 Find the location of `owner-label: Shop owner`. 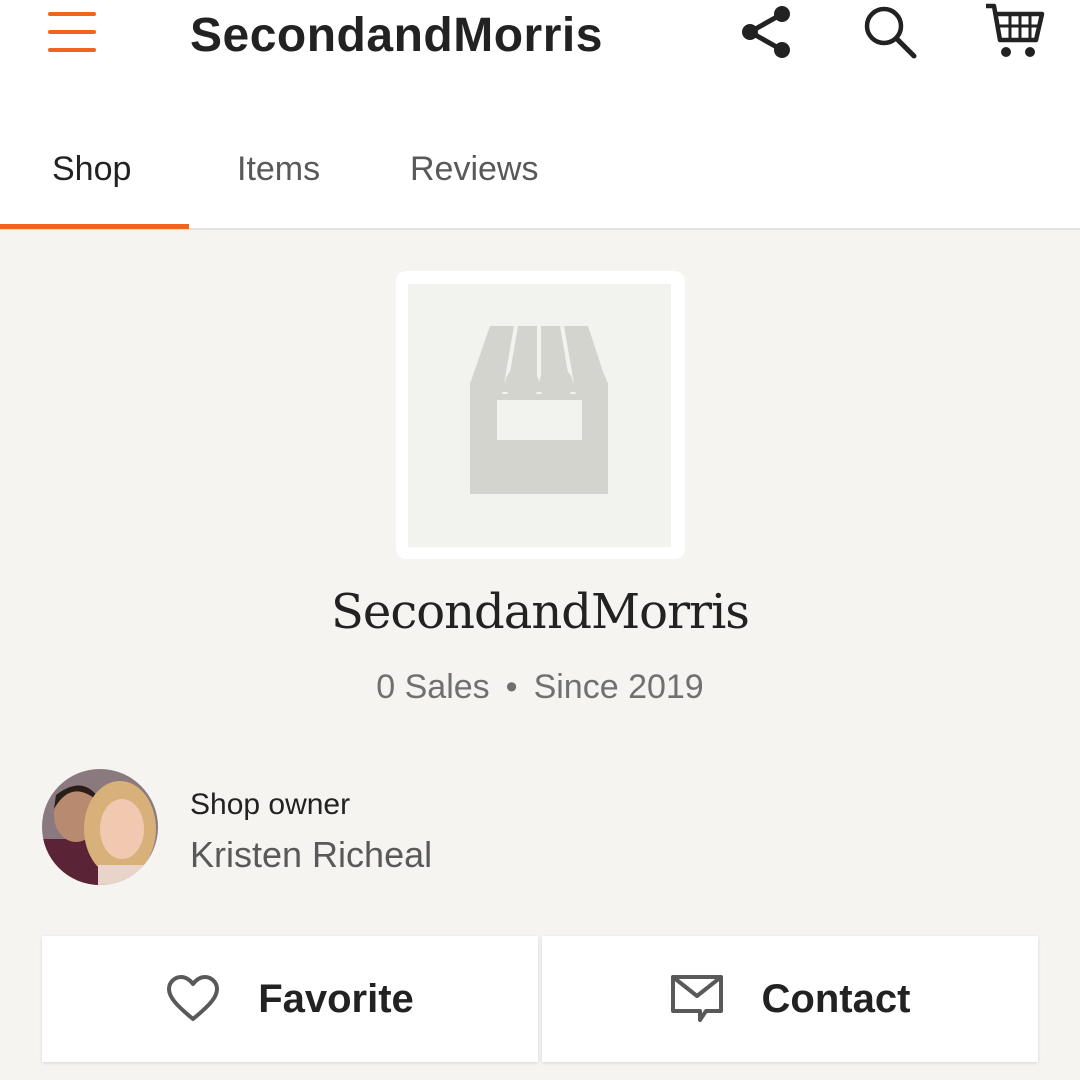

owner-label: Shop owner is located at coordinates (270, 804).